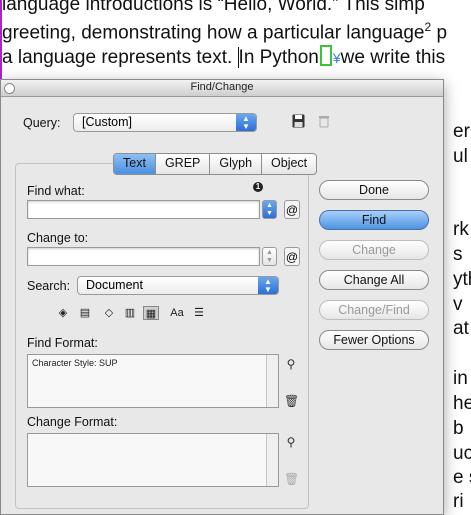  Describe the element at coordinates (236, 164) in the screenshot. I see `tab-glyph: Glyph` at that location.